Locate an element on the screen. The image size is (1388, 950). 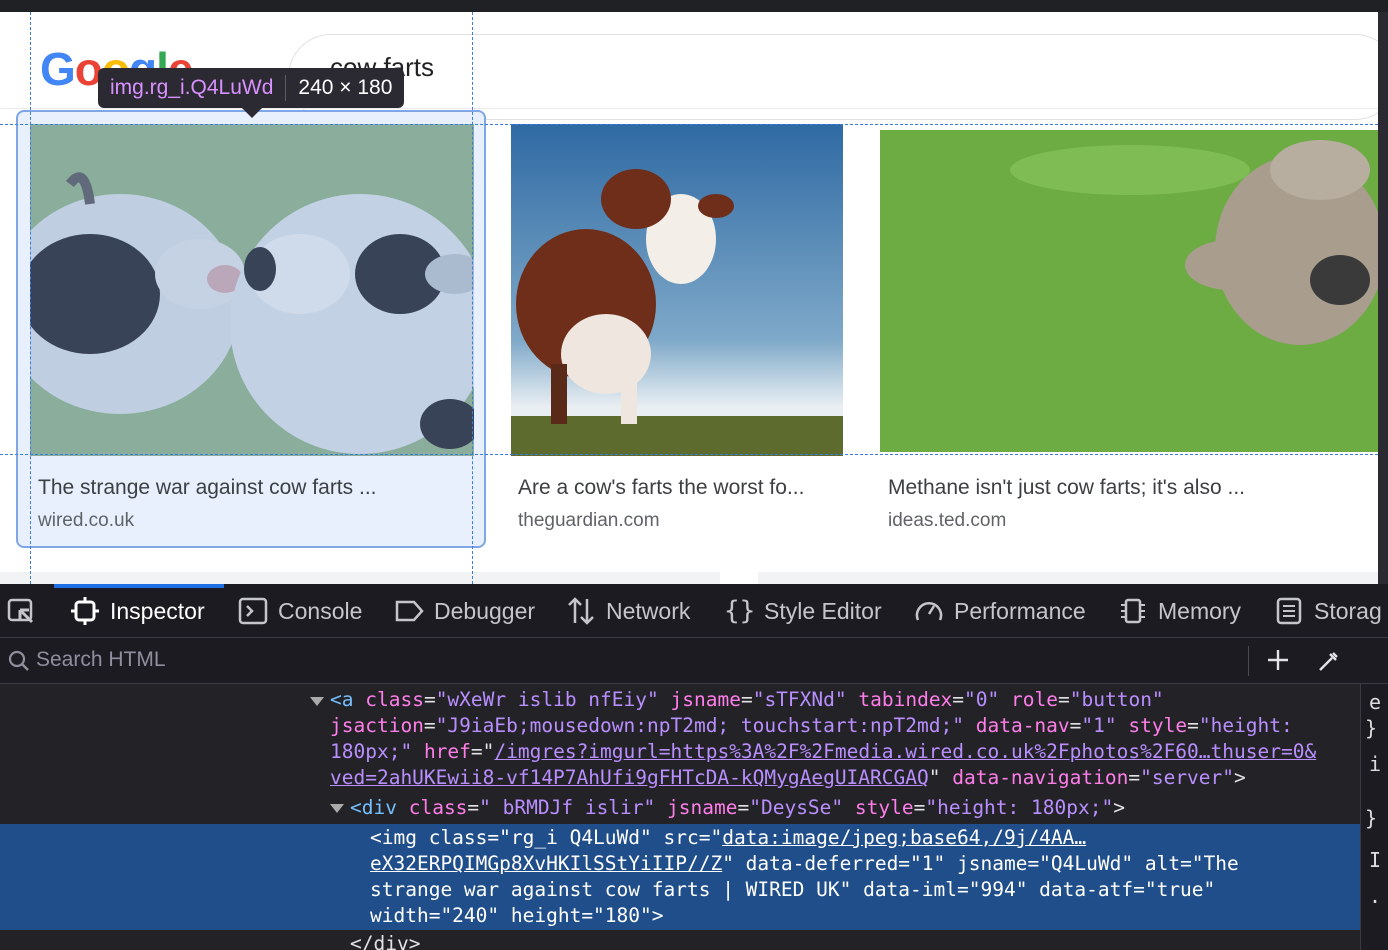
header-divider is located at coordinates (689, 108).